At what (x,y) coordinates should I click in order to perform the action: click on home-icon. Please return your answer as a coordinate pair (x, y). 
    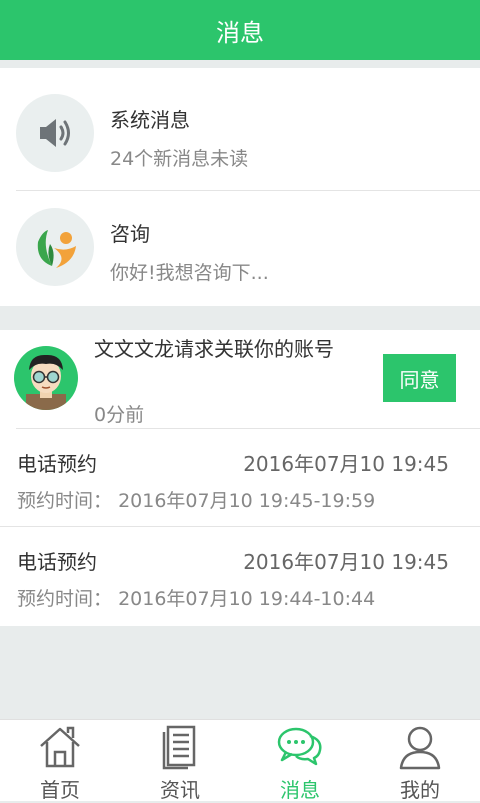
    Looking at the image, I should click on (60, 747).